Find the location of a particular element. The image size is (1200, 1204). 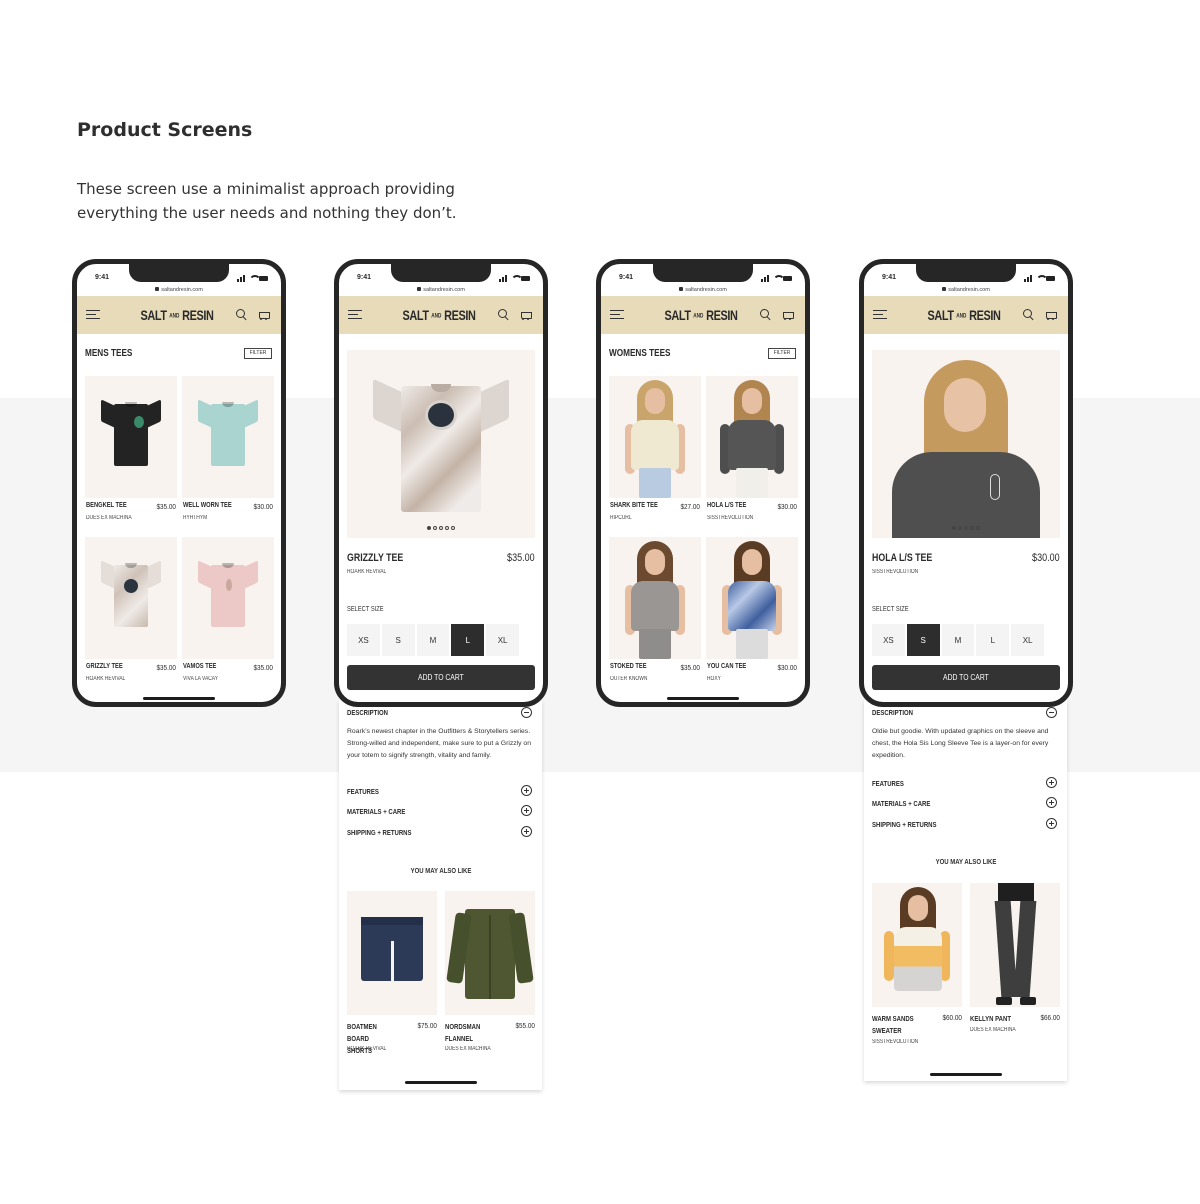

product-tile: WELL WORN TEE $30.00 RYHTHYM is located at coordinates (228, 448).